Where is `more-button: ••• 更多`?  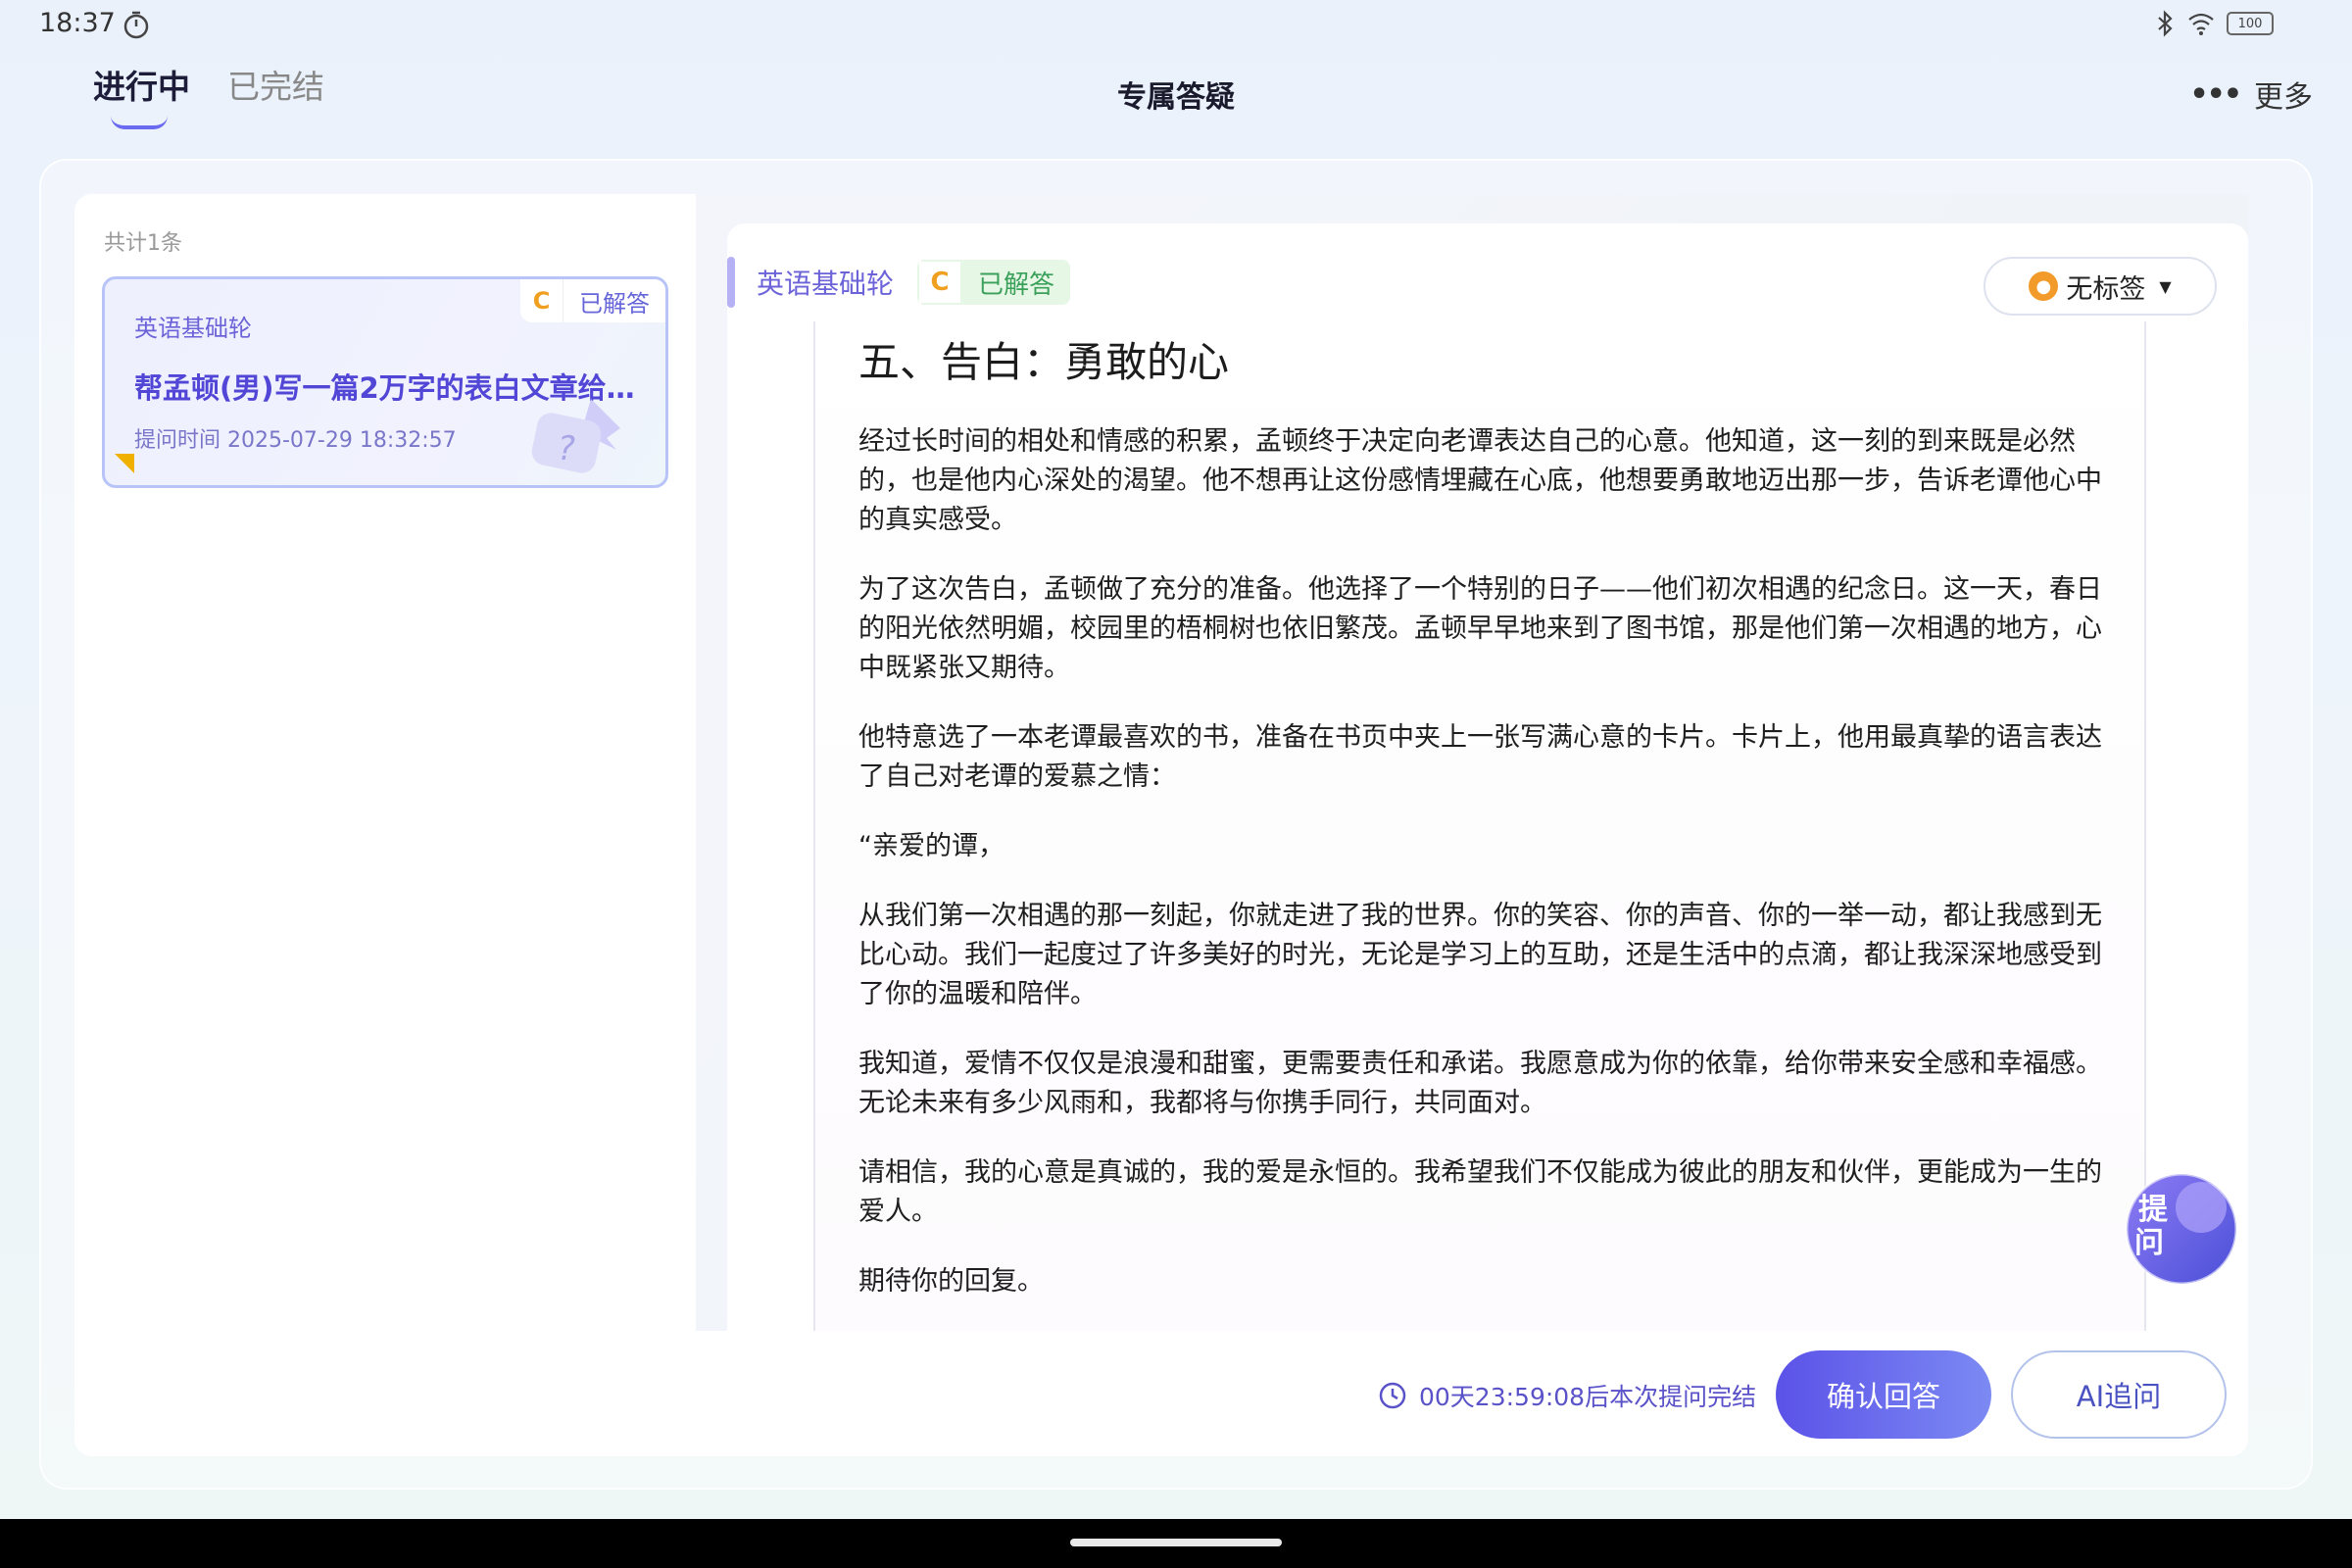 more-button: ••• 更多 is located at coordinates (2251, 94).